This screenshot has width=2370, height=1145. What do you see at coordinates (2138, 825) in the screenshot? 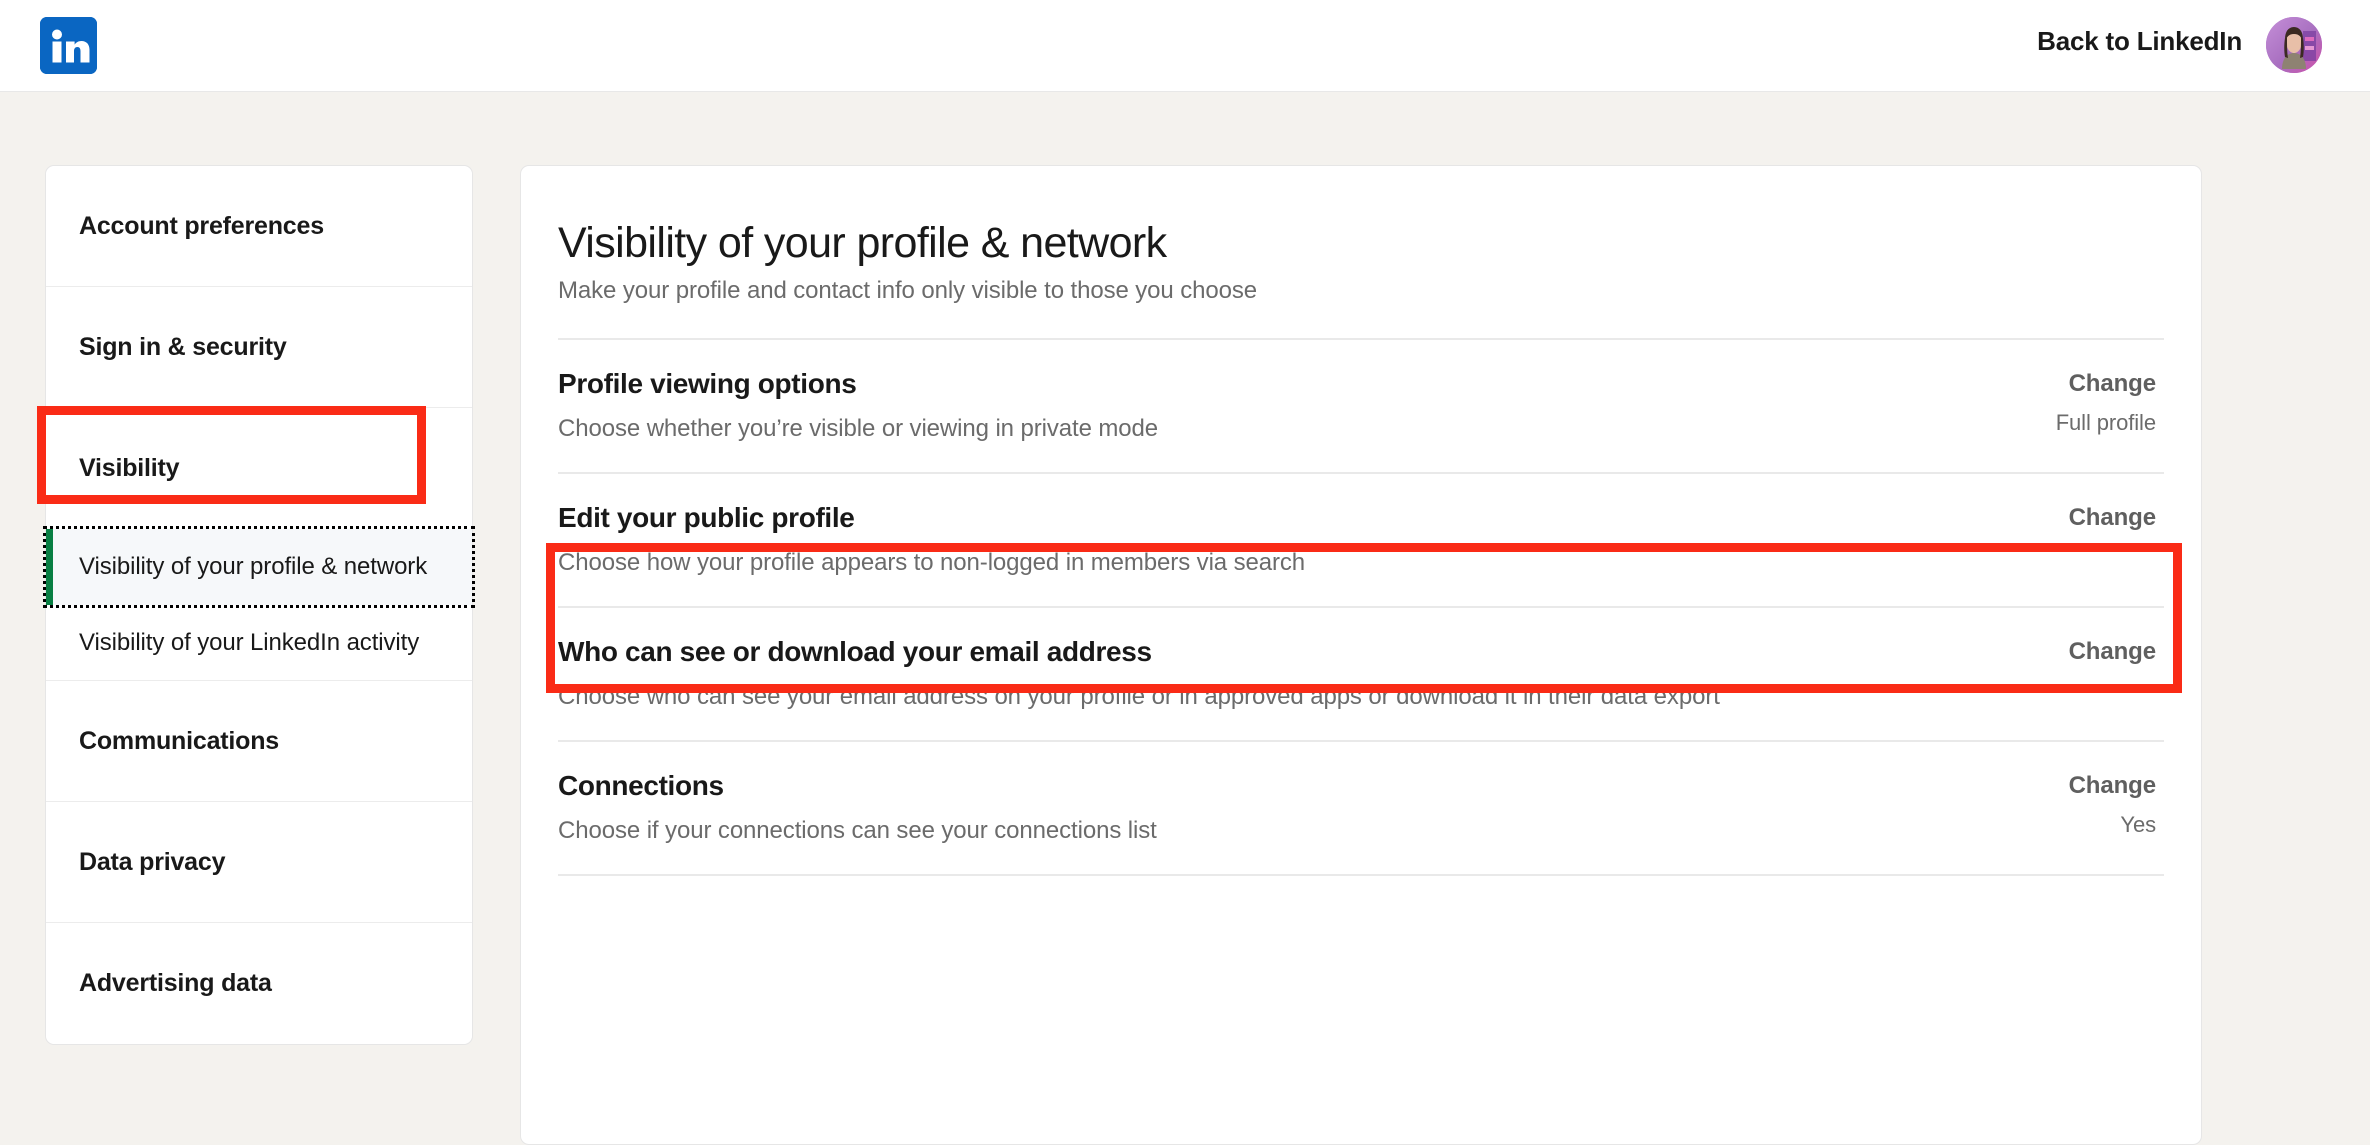
I see `setting-value: Yes` at bounding box center [2138, 825].